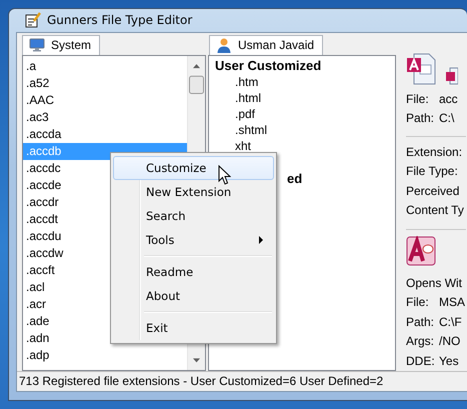 The image size is (467, 409). What do you see at coordinates (433, 191) in the screenshot?
I see `field-label: Perceived` at bounding box center [433, 191].